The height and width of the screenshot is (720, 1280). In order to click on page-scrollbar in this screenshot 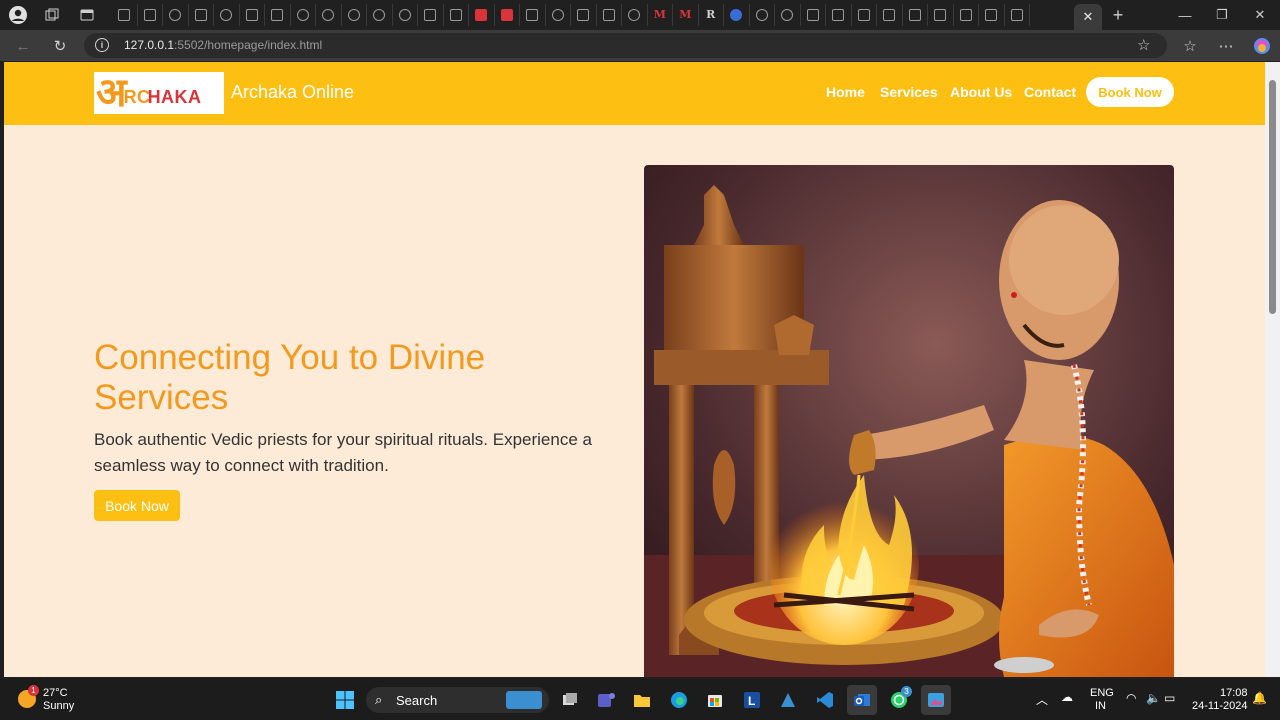, I will do `click(1272, 369)`.